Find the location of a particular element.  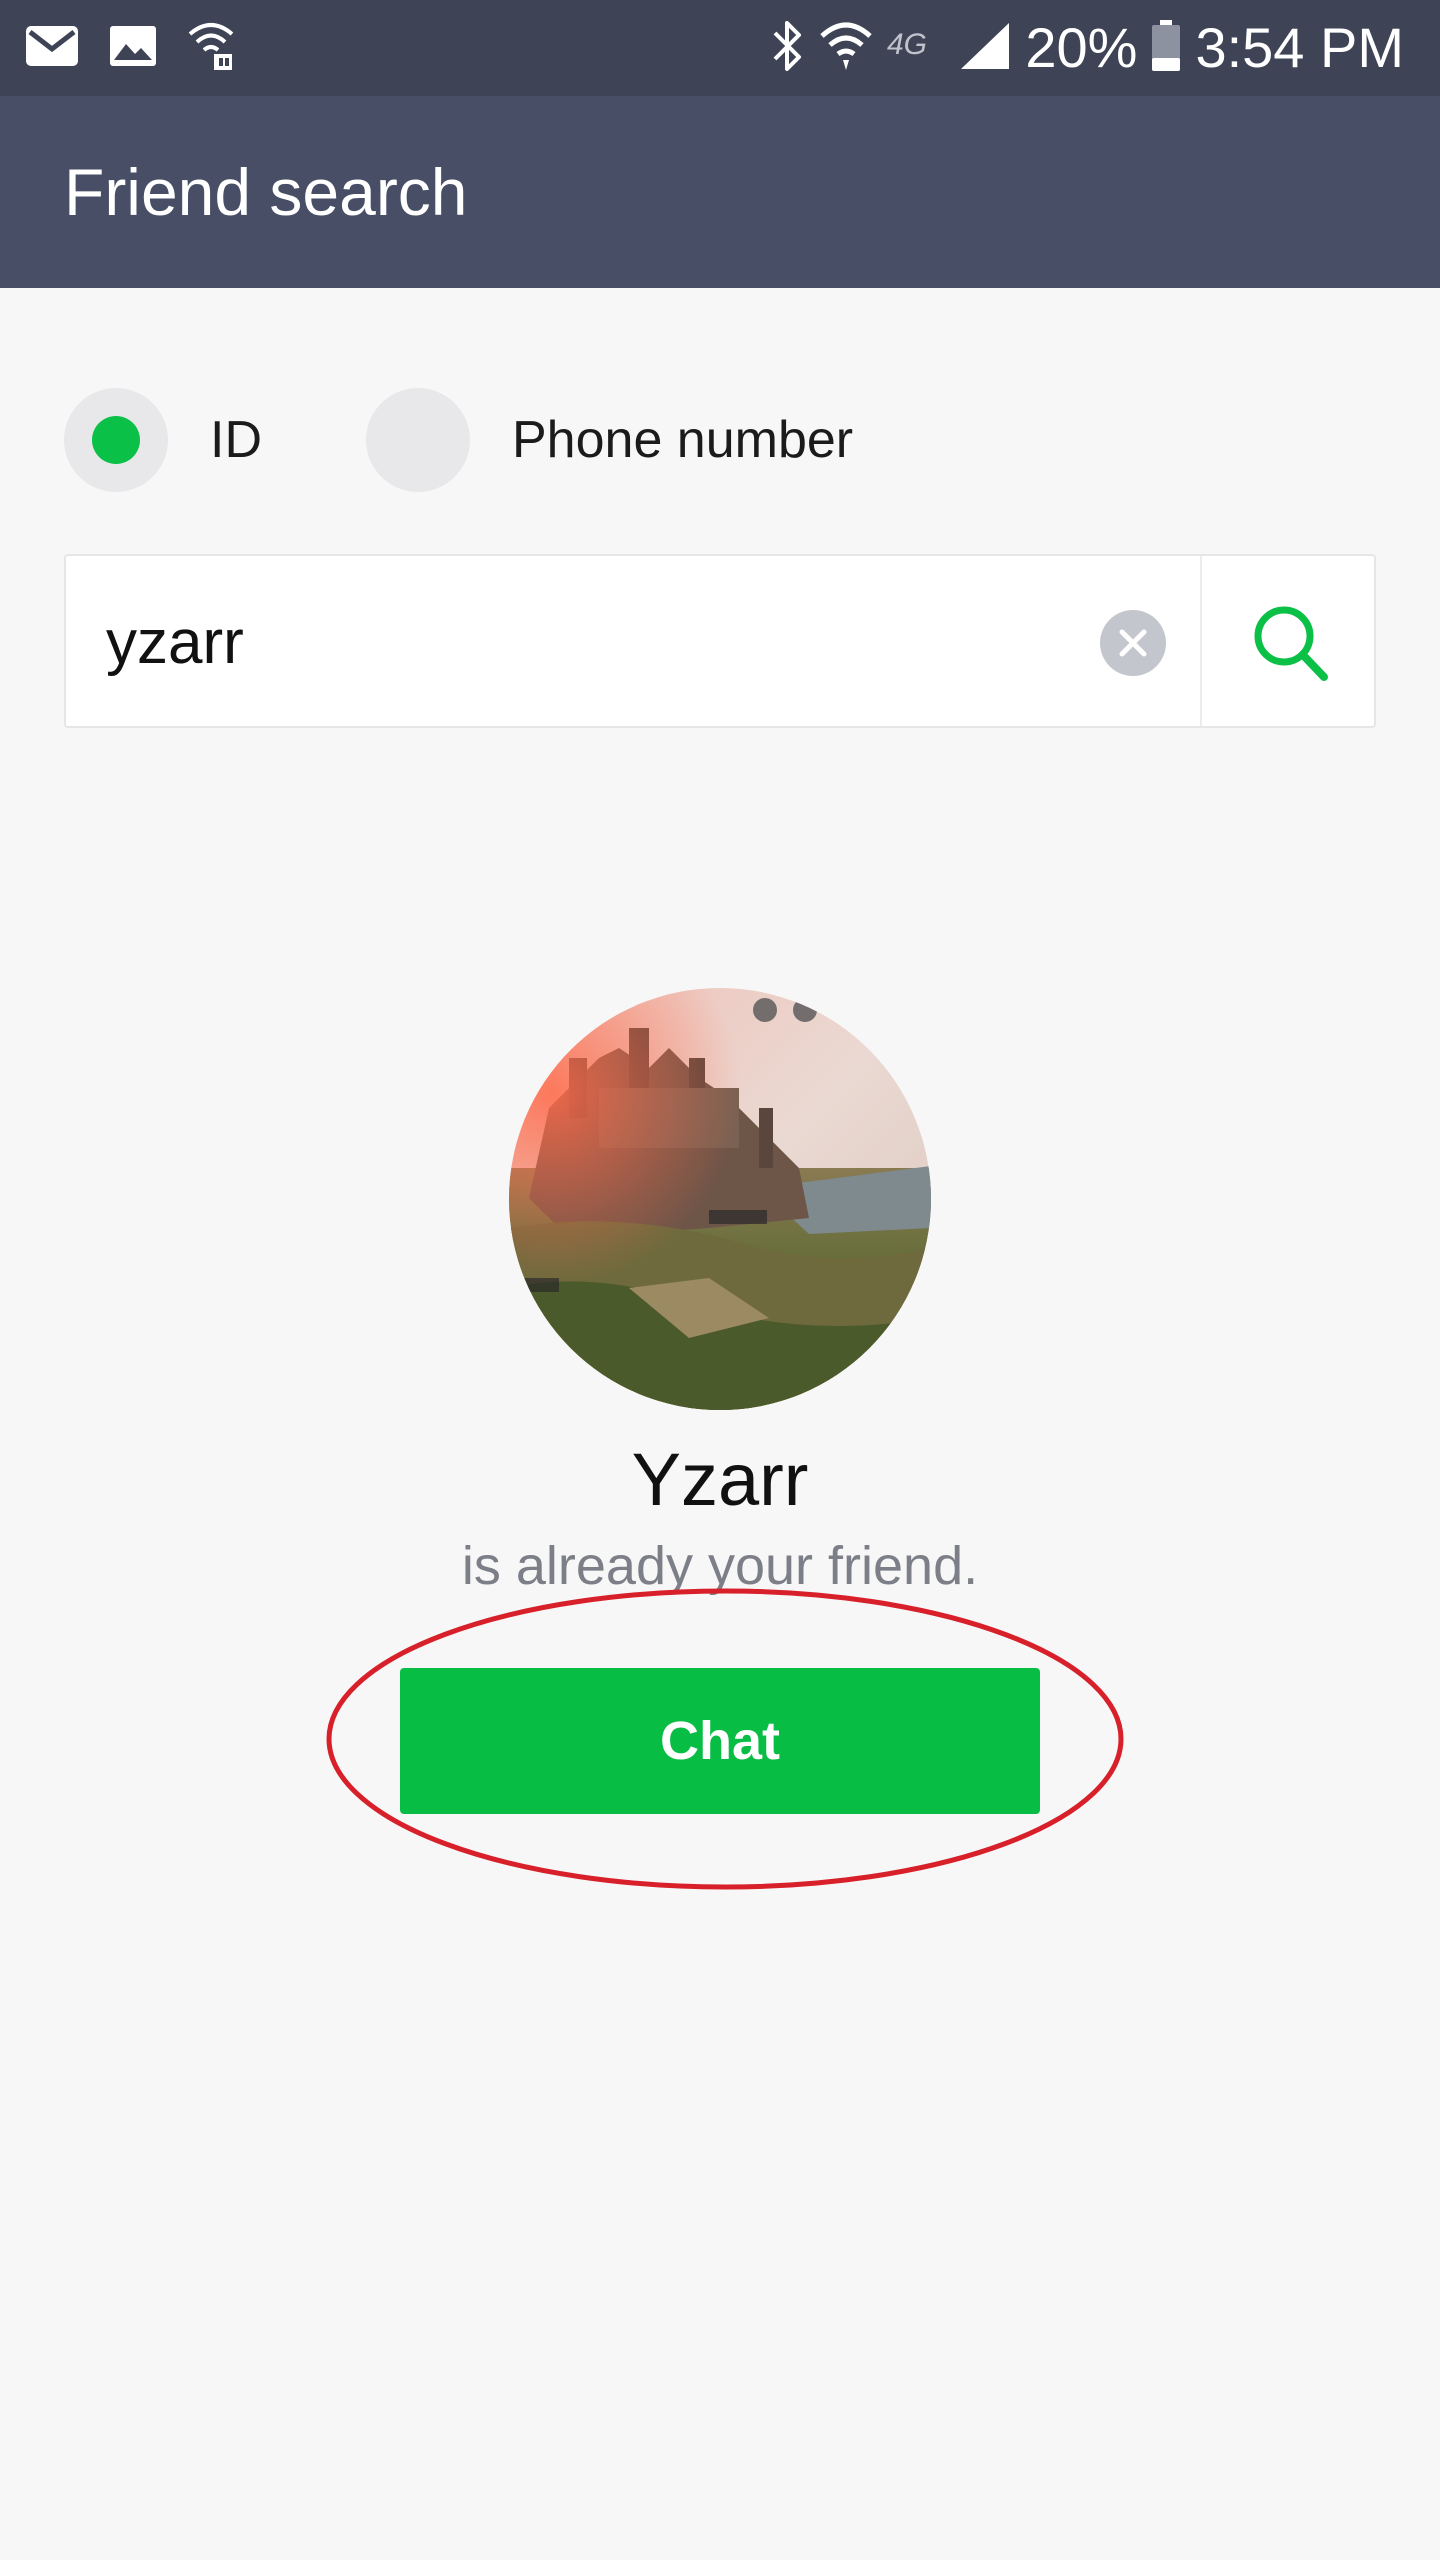

radio-label-phone-number: Phone number is located at coordinates (683, 440).